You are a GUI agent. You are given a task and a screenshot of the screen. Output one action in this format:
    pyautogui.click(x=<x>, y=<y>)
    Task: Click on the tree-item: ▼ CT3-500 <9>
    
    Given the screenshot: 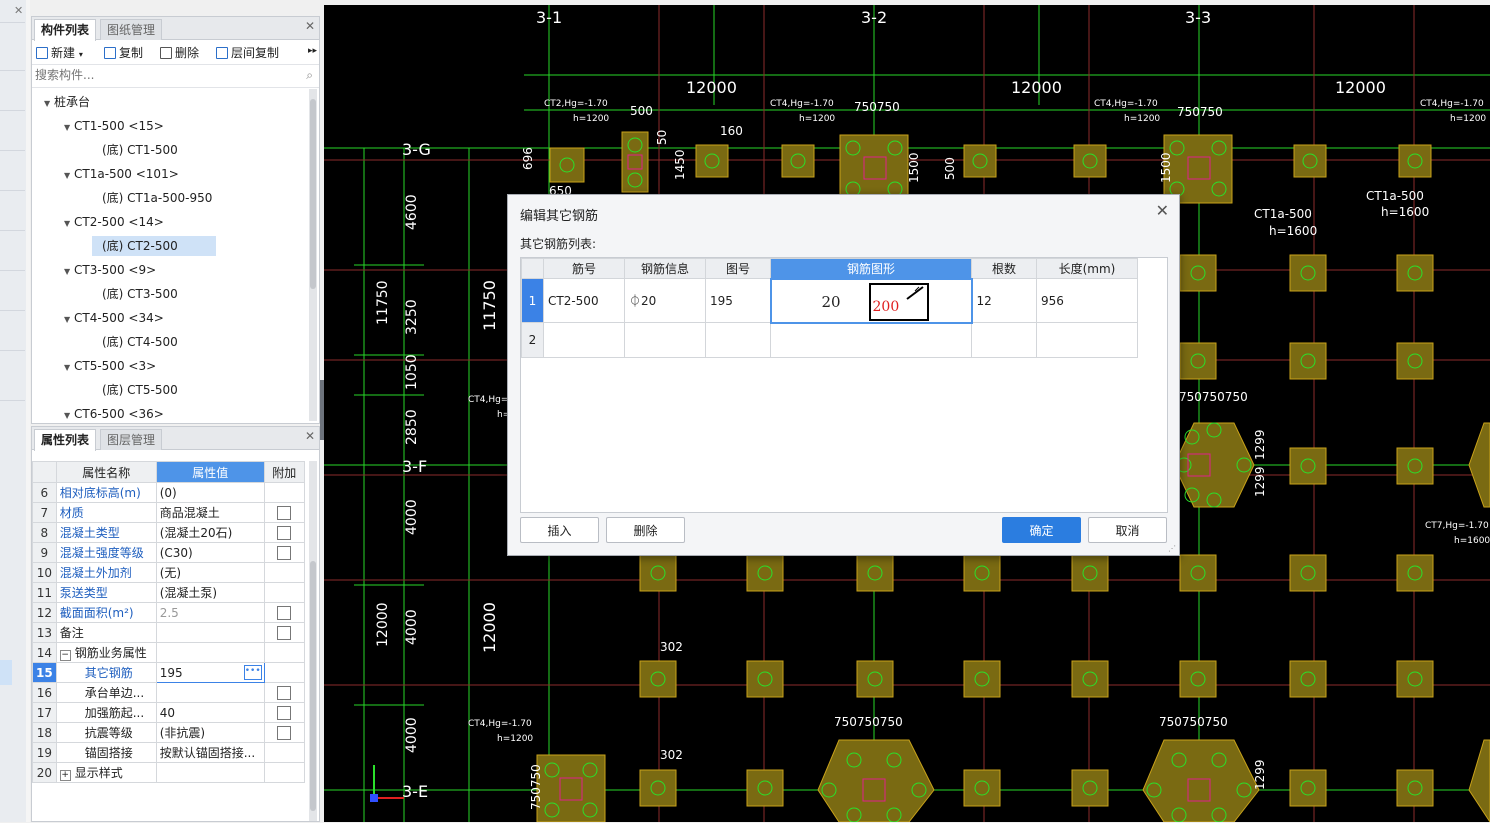 What is the action you would take?
    pyautogui.click(x=110, y=270)
    